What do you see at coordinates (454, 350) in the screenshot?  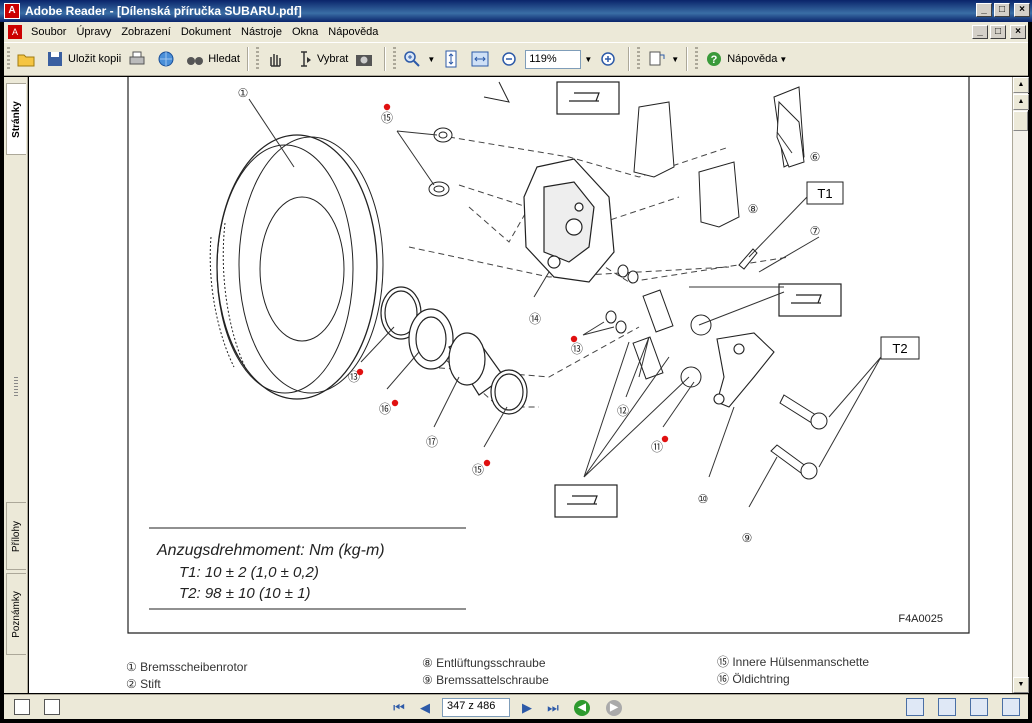 I see `piston-parts-illustration` at bounding box center [454, 350].